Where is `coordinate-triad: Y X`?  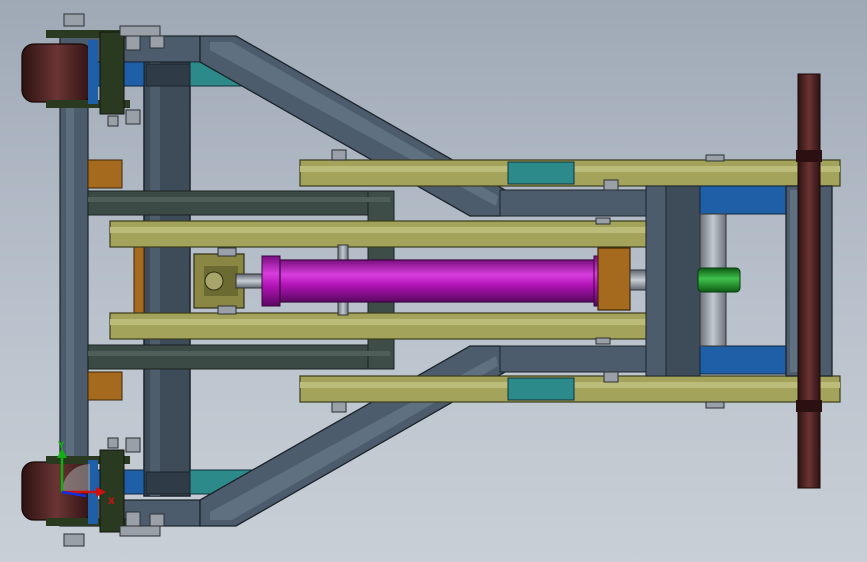
coordinate-triad: Y X is located at coordinates (86, 474).